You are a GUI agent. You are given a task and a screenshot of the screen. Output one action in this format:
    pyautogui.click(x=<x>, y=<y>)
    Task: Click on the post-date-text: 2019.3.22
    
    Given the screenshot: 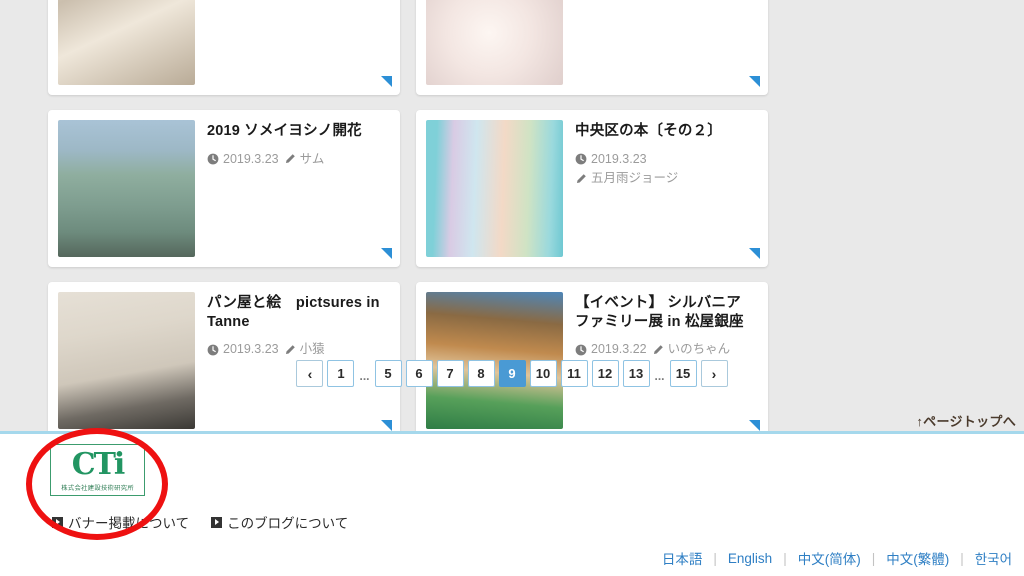 What is the action you would take?
    pyautogui.click(x=619, y=349)
    